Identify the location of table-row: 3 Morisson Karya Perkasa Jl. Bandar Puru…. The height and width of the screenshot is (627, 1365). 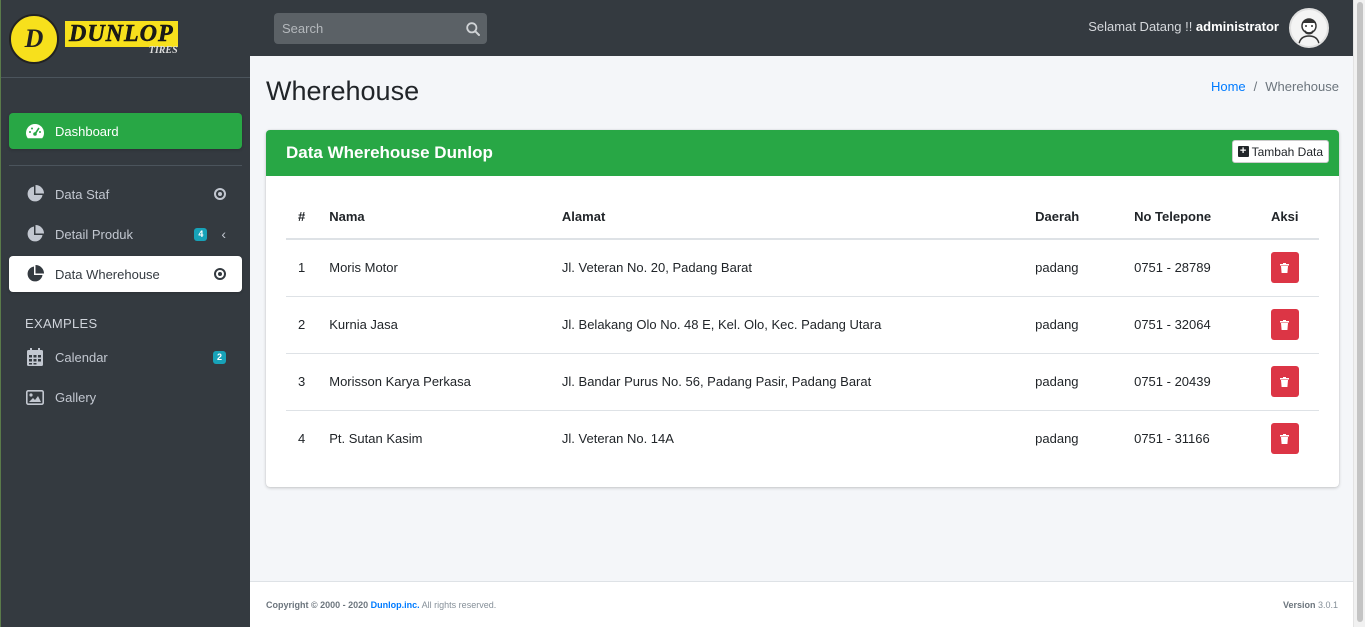
(802, 382).